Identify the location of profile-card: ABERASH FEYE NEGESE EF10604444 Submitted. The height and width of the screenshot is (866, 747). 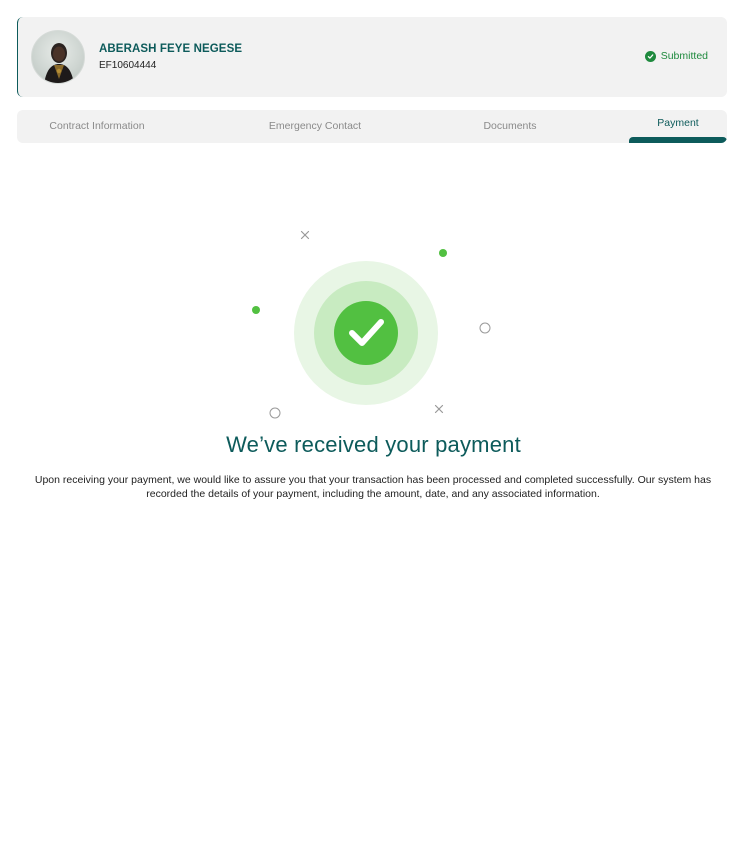
(372, 57).